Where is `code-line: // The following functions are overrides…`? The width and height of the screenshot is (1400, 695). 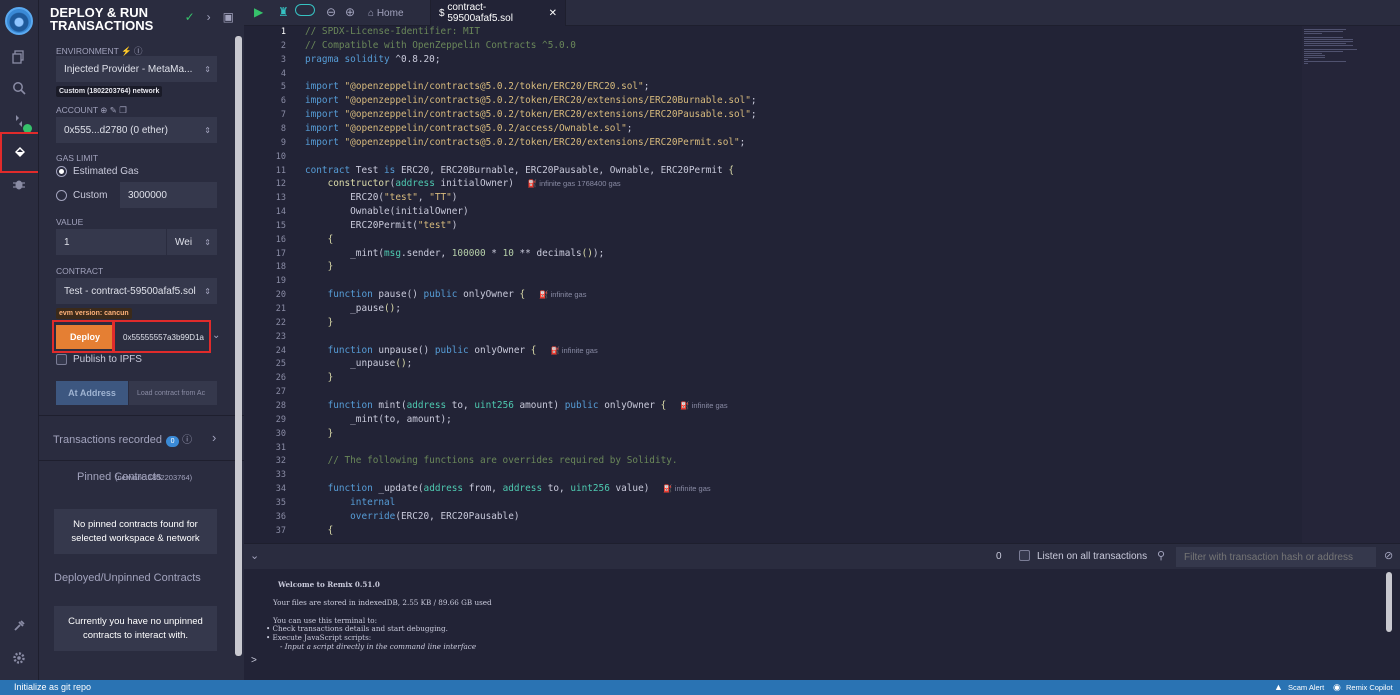
code-line: // The following functions are overrides… is located at coordinates (491, 460).